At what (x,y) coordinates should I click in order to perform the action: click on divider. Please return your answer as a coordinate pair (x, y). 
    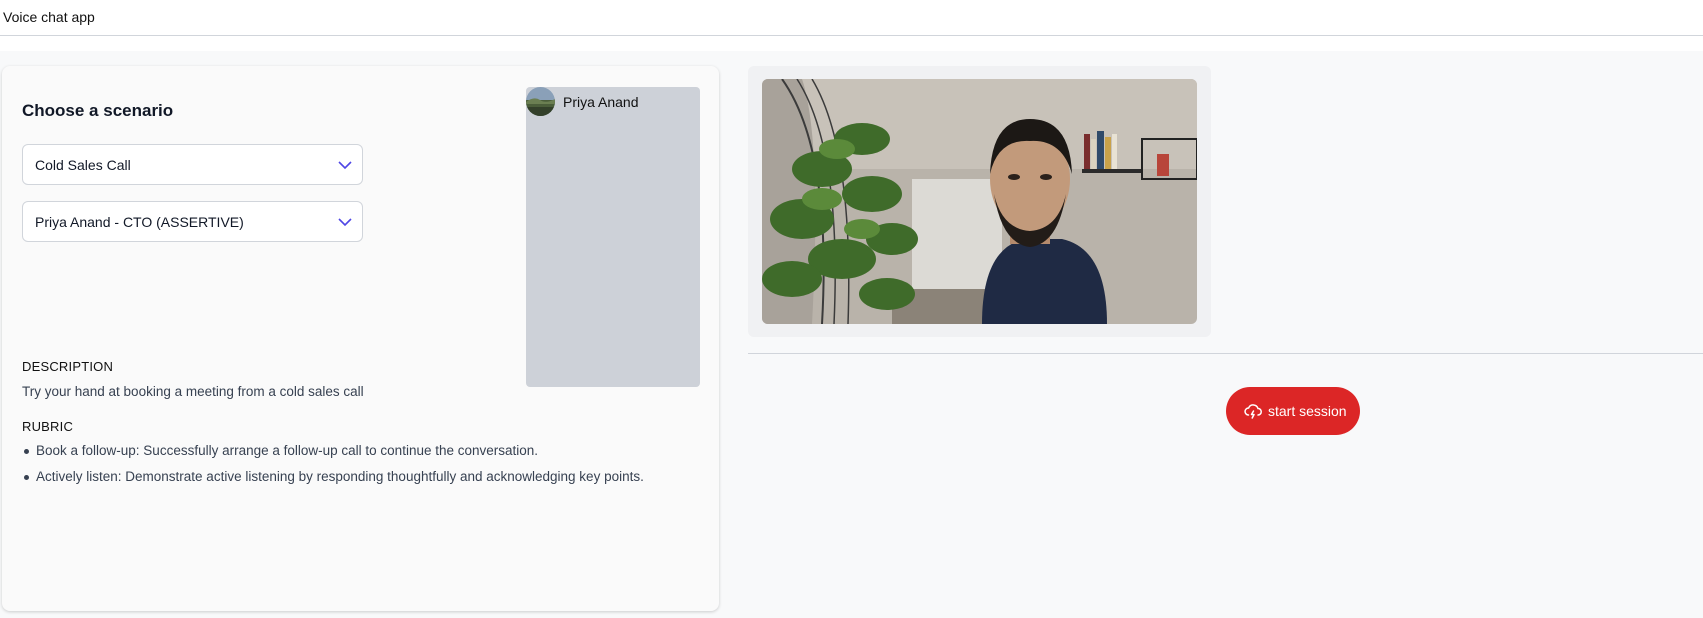
    Looking at the image, I should click on (1225, 353).